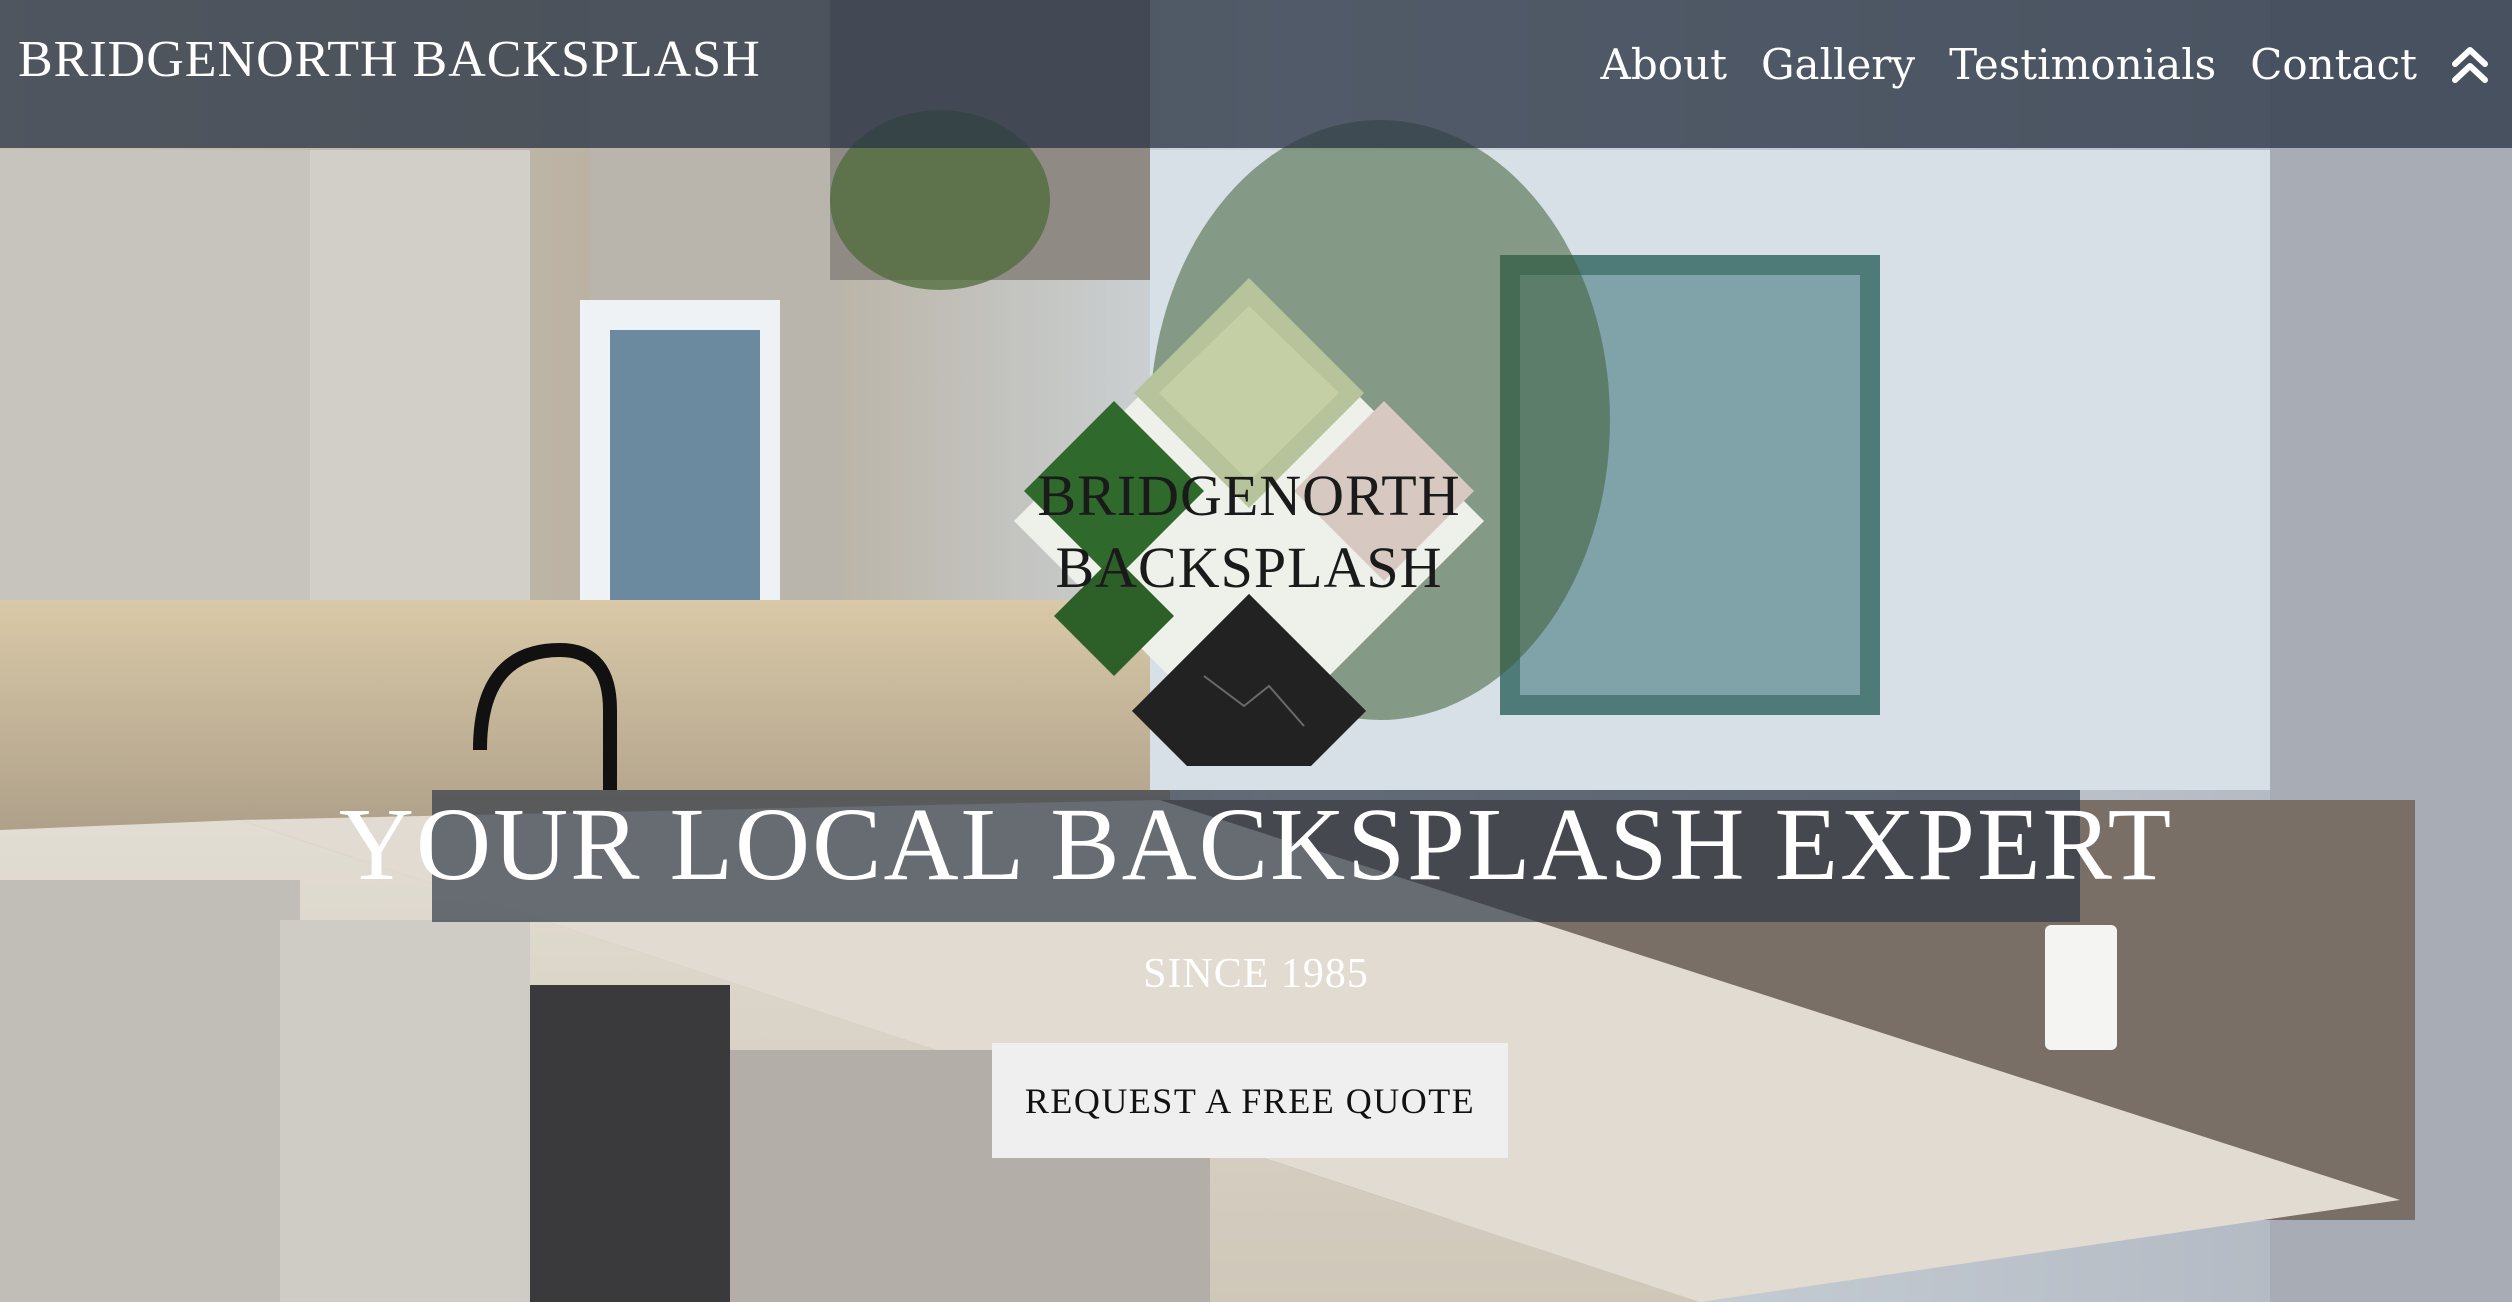 This screenshot has height=1302, width=2512. I want to click on logo: BRIDGENORTH BACKSPLASH, so click(1249, 552).